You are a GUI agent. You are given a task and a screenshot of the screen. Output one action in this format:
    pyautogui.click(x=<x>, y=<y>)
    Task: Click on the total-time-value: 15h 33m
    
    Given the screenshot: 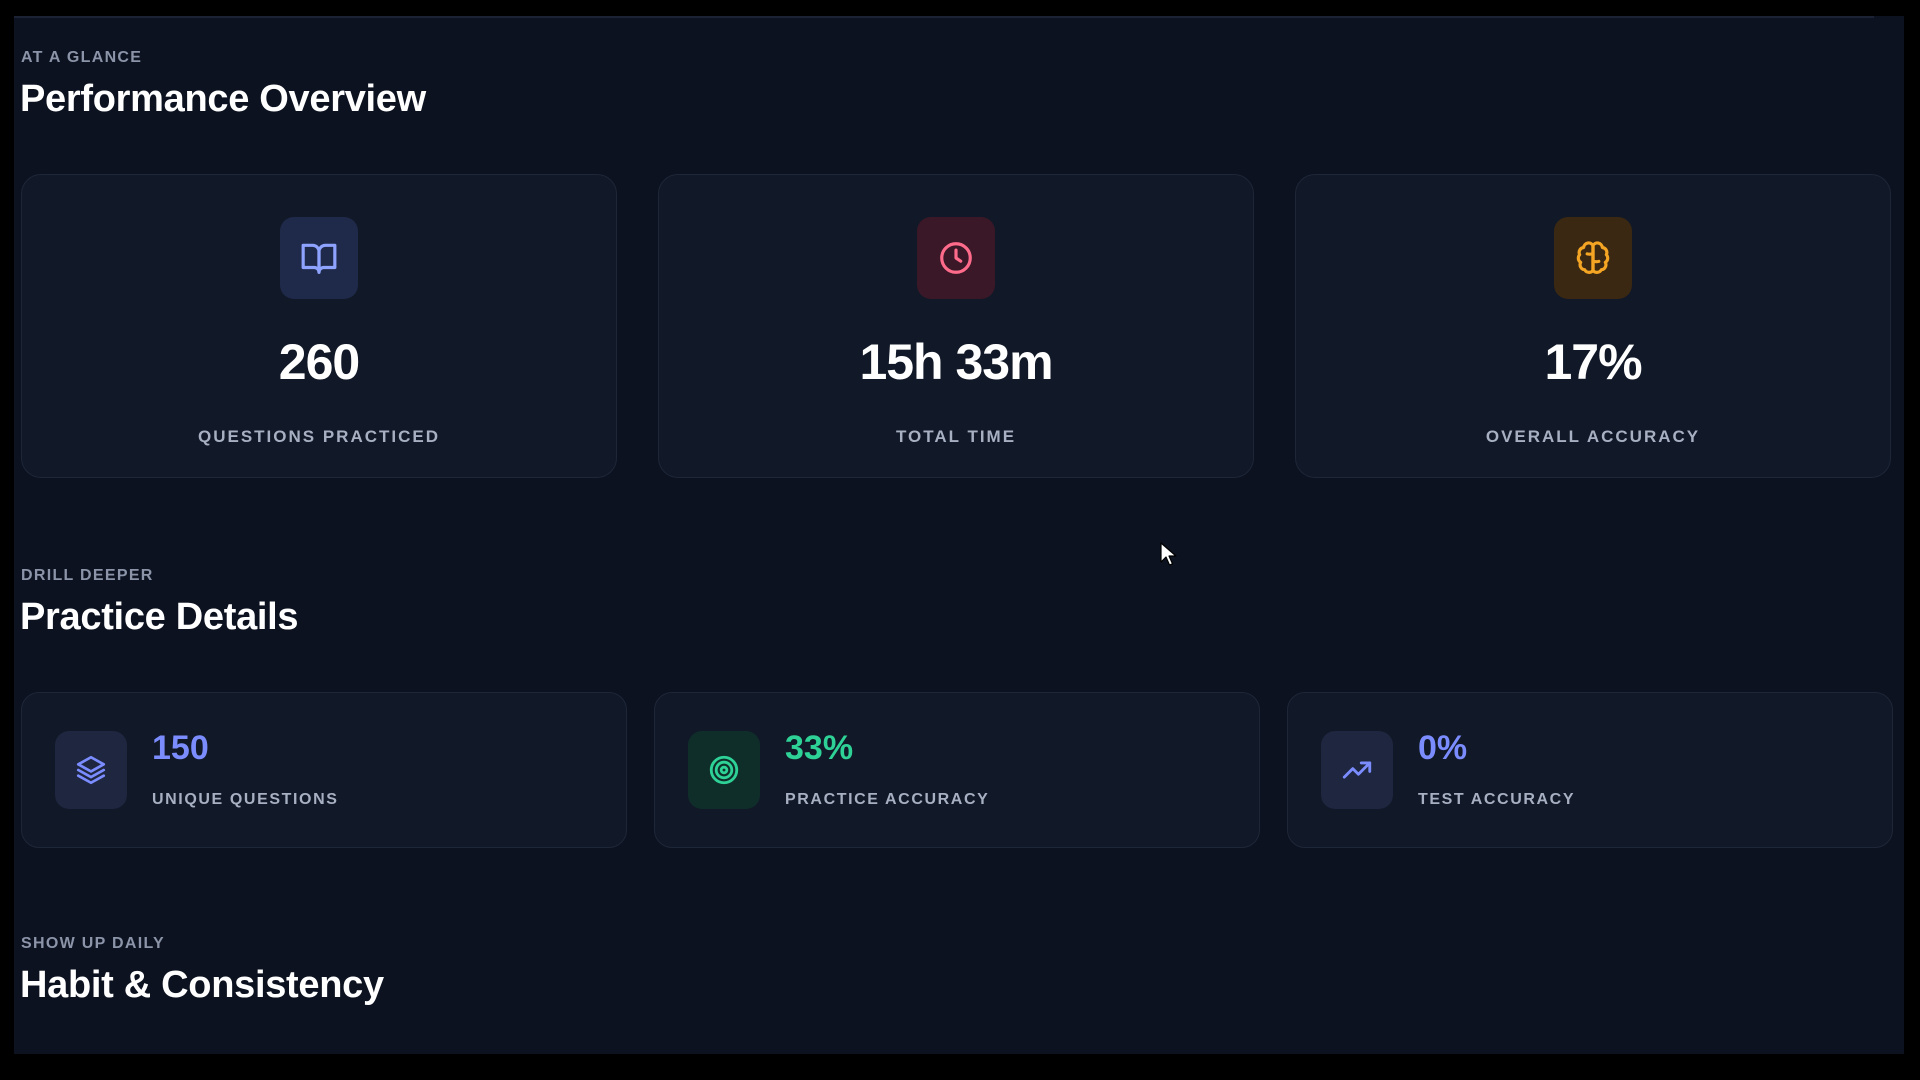 What is the action you would take?
    pyautogui.click(x=956, y=362)
    